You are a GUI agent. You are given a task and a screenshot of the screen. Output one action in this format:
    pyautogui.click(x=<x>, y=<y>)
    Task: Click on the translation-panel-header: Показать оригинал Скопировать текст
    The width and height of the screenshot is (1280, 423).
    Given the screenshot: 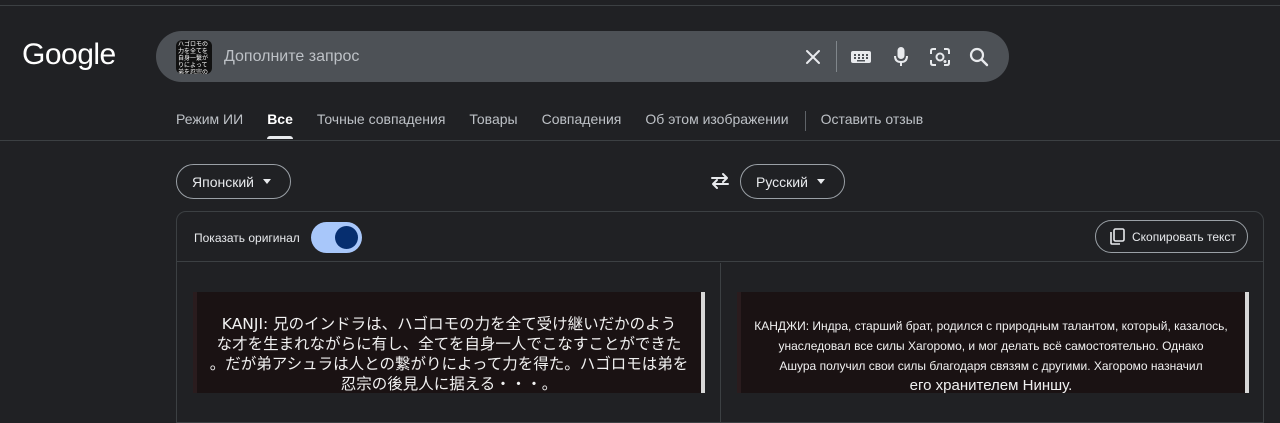 What is the action you would take?
    pyautogui.click(x=720, y=237)
    